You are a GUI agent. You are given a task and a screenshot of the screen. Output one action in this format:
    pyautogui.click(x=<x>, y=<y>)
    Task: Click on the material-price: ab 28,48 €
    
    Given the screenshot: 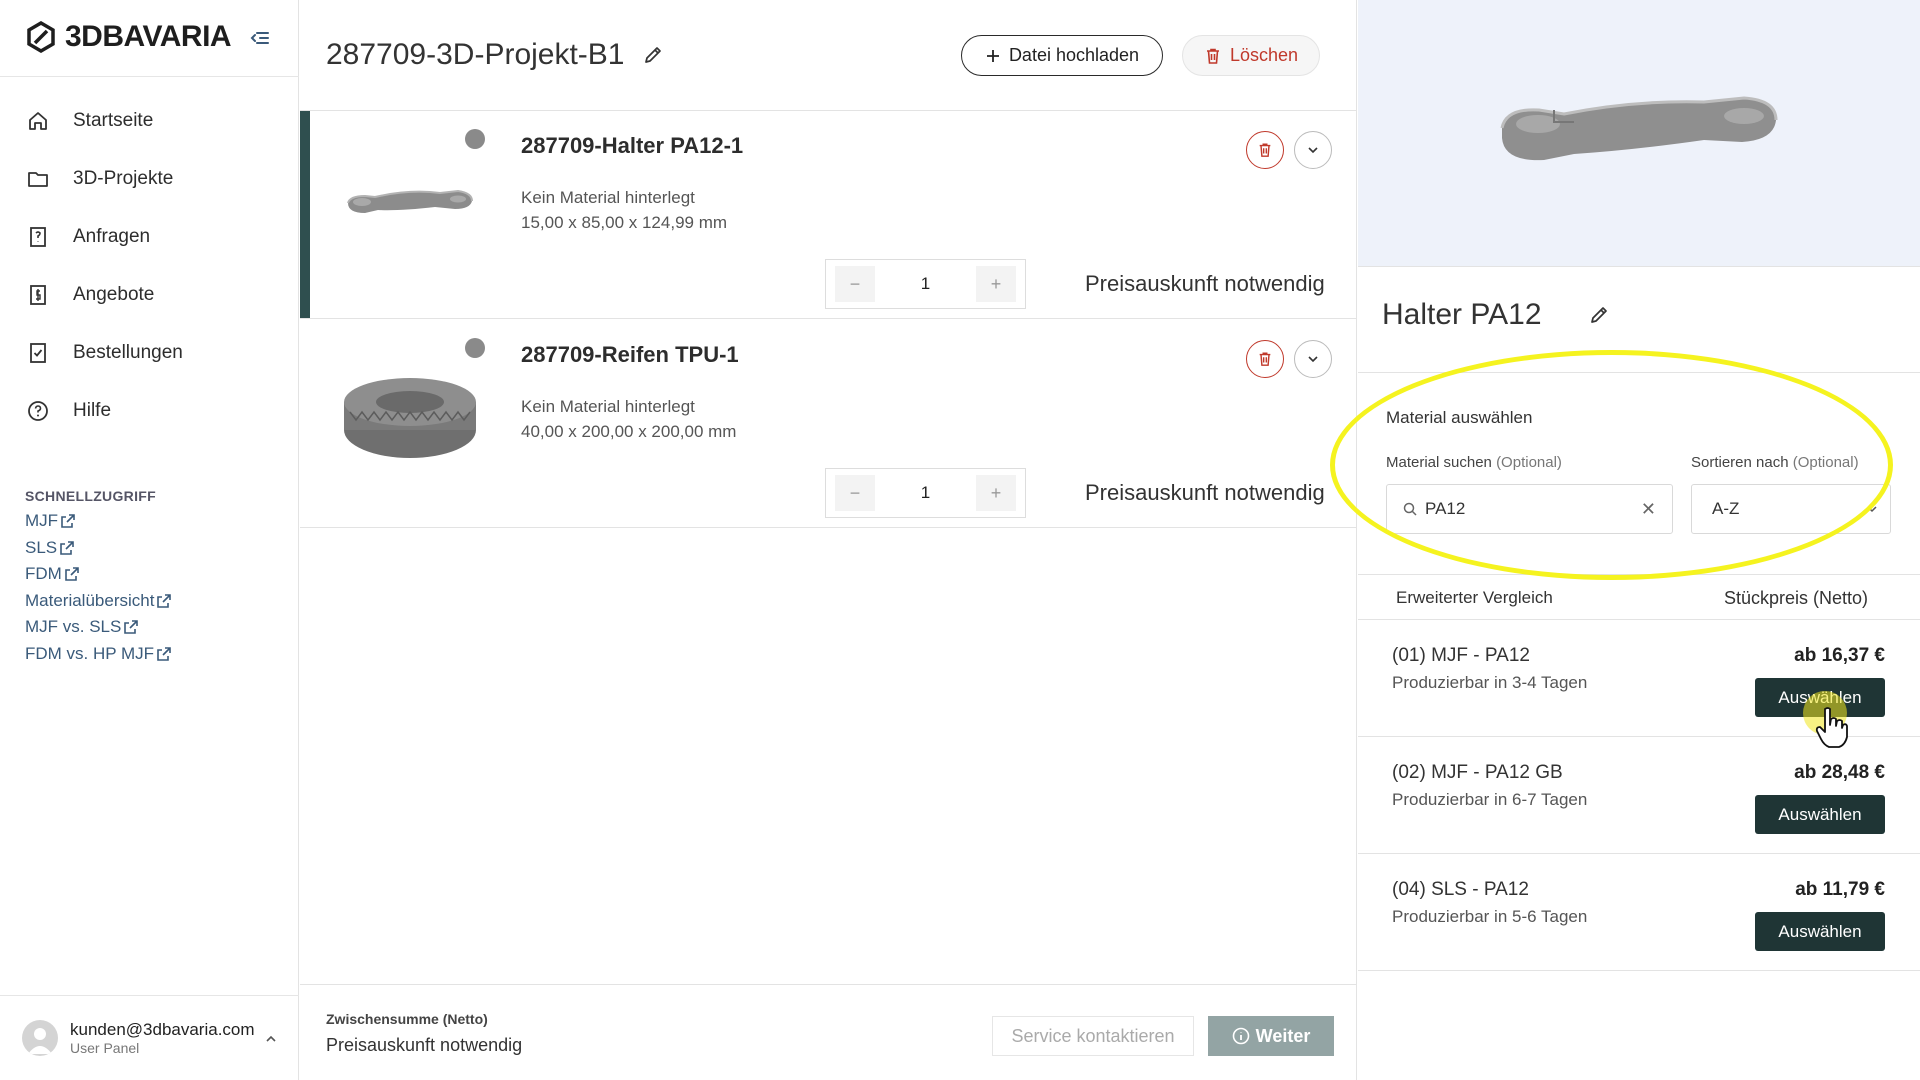 What is the action you would take?
    pyautogui.click(x=1839, y=772)
    